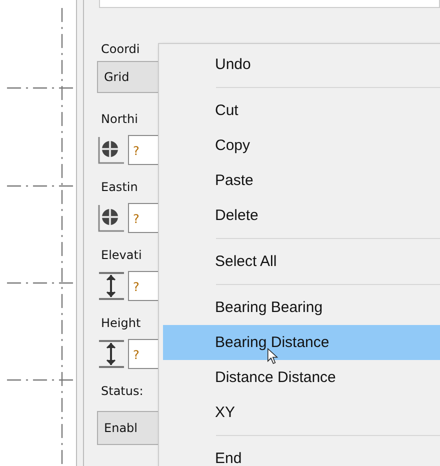 This screenshot has height=466, width=440. I want to click on menu-item: XY, so click(299, 412).